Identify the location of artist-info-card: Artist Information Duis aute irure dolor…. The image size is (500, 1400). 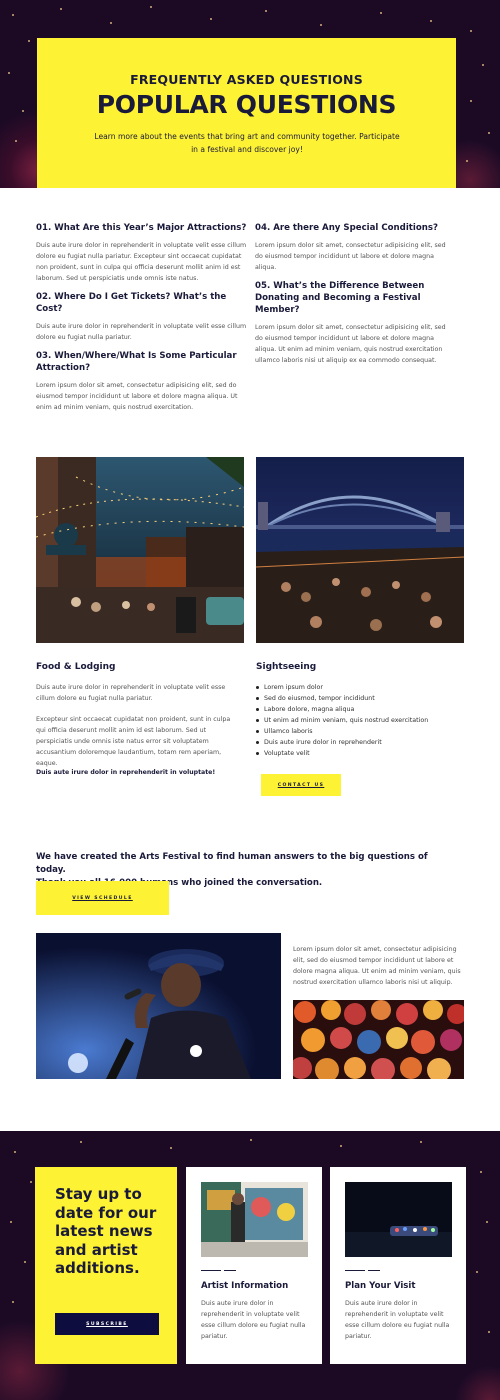
(254, 1265).